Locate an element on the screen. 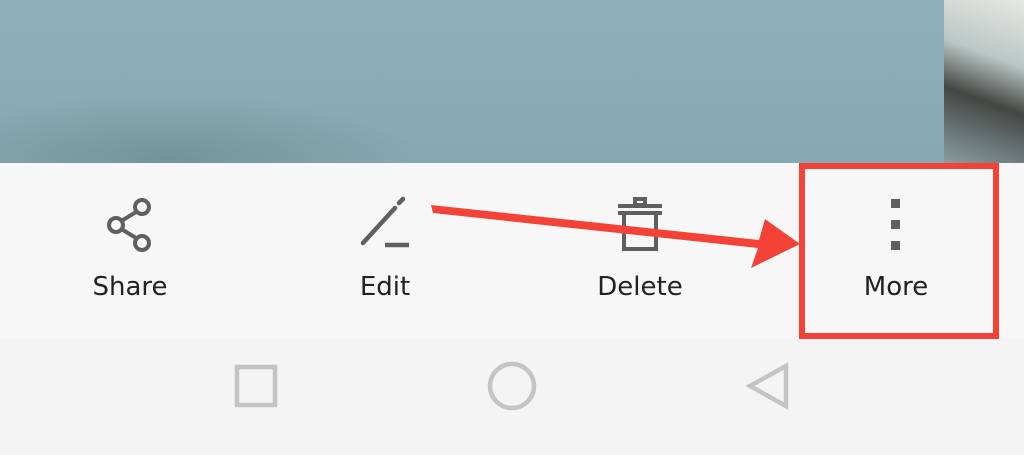  edit-button: Edit is located at coordinates (385, 253).